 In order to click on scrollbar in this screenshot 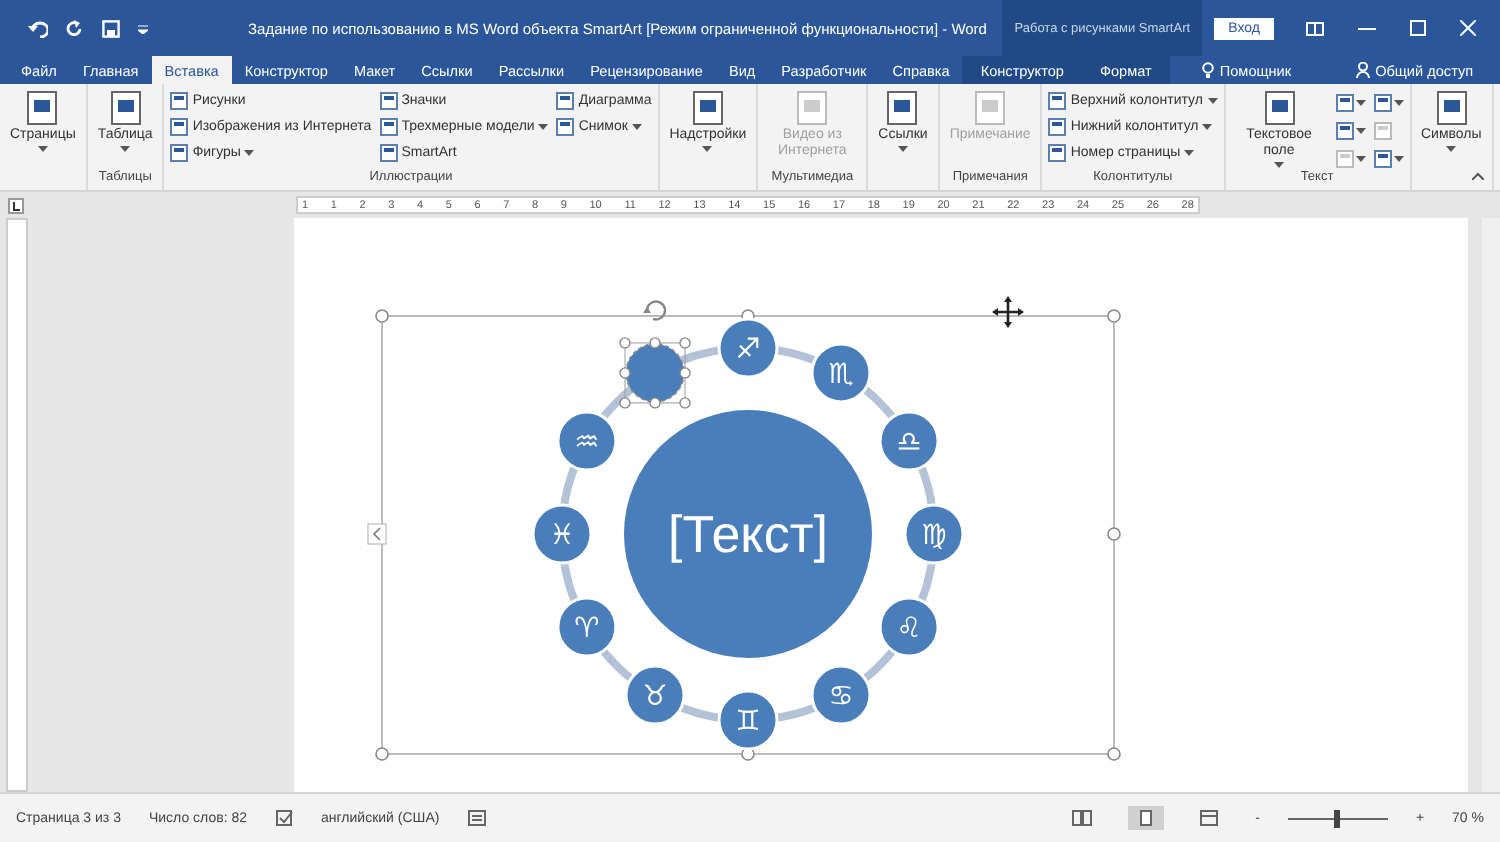, I will do `click(1491, 505)`.